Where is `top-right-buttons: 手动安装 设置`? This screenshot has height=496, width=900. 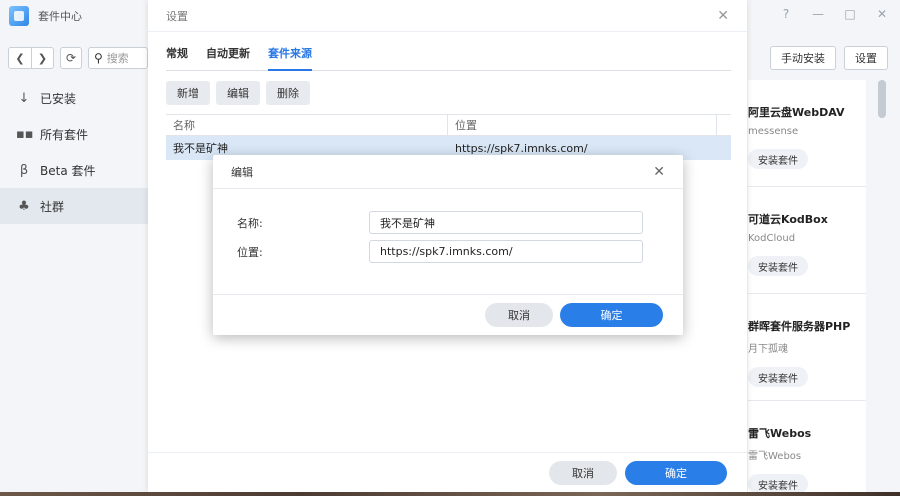 top-right-buttons: 手动安装 设置 is located at coordinates (829, 58).